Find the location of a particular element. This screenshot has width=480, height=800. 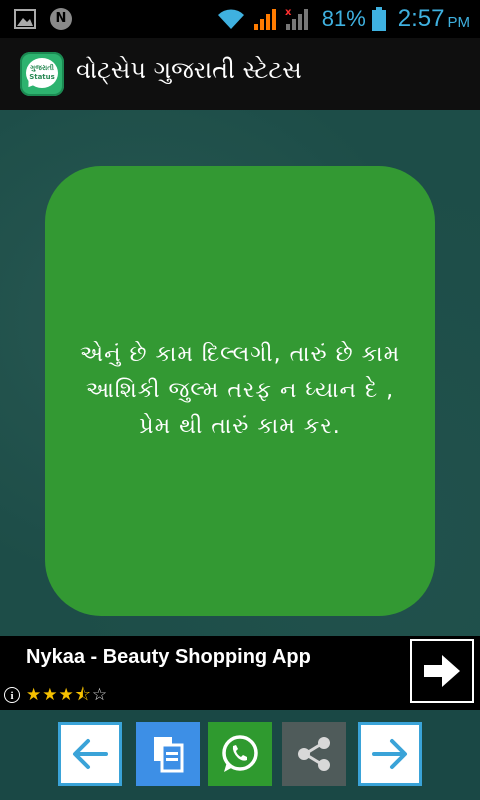

battery-icon is located at coordinates (378, 19).